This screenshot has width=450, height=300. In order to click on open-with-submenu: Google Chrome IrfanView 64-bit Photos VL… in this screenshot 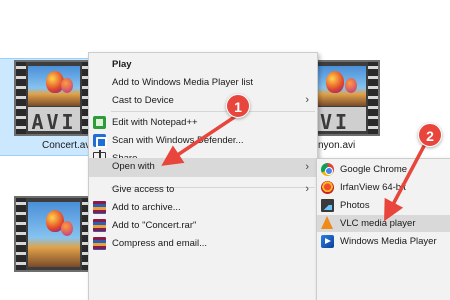, I will do `click(383, 229)`.